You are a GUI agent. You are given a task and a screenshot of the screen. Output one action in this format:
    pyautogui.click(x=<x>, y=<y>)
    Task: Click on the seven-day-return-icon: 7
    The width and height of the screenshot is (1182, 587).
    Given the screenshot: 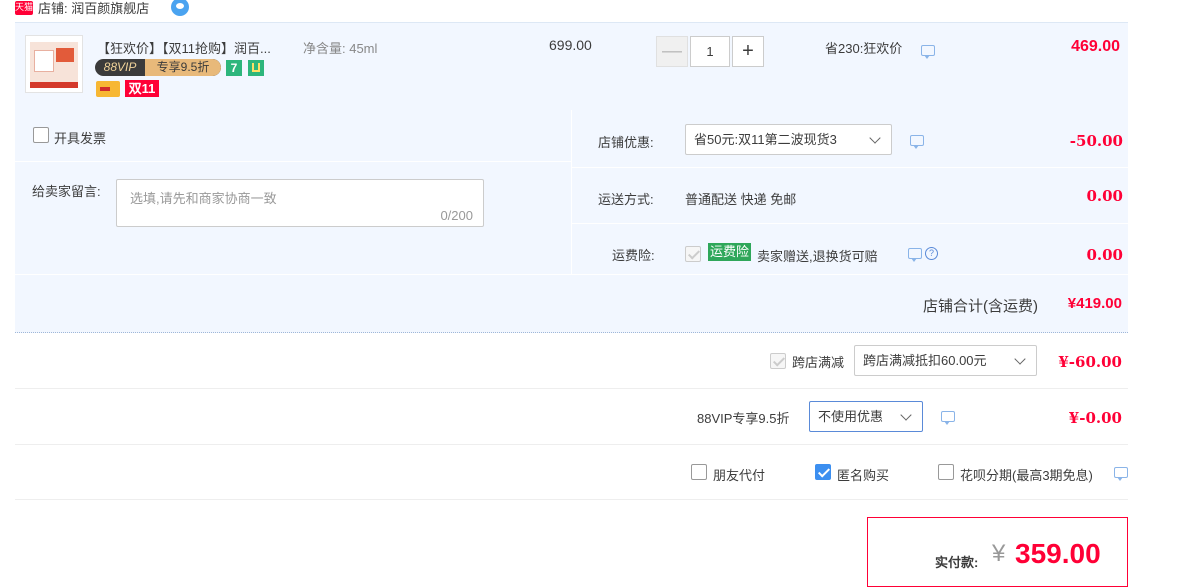 What is the action you would take?
    pyautogui.click(x=234, y=68)
    